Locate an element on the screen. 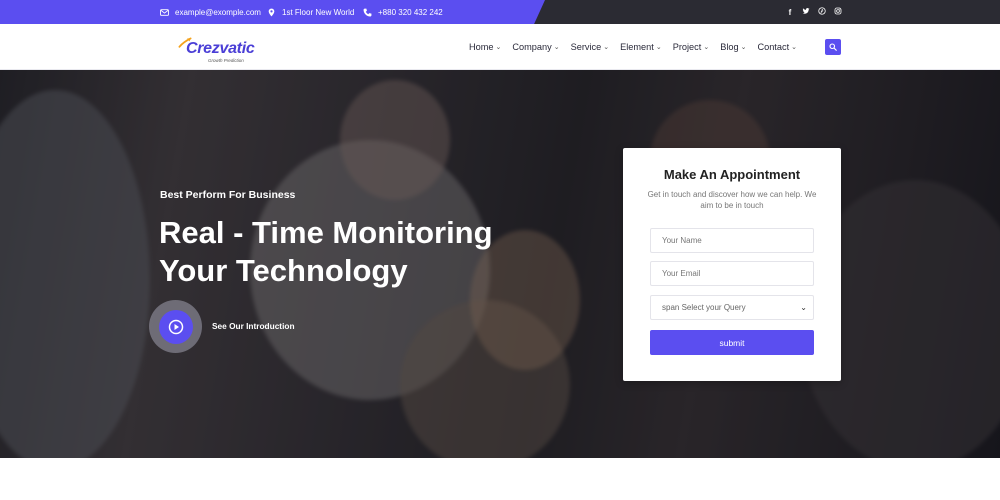 This screenshot has width=1000, height=500. hero-title: Real - Time Monitoring Your Technology is located at coordinates (326, 251).